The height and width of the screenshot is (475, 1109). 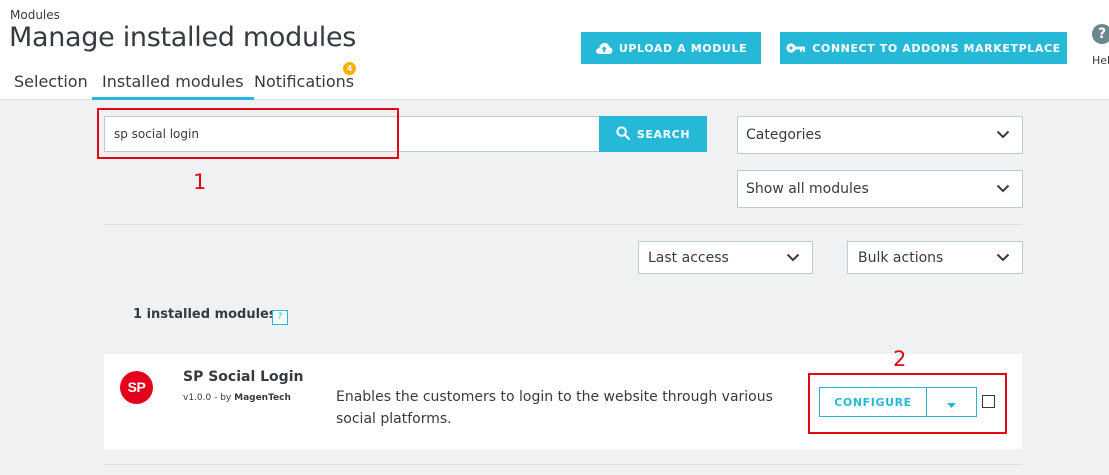 What do you see at coordinates (807, 189) in the screenshot?
I see `show-modules-select-value: Show all modules` at bounding box center [807, 189].